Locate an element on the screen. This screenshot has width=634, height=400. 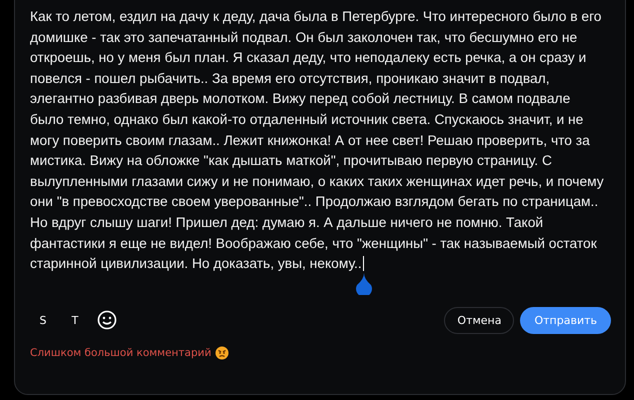
format-button: S is located at coordinates (43, 320).